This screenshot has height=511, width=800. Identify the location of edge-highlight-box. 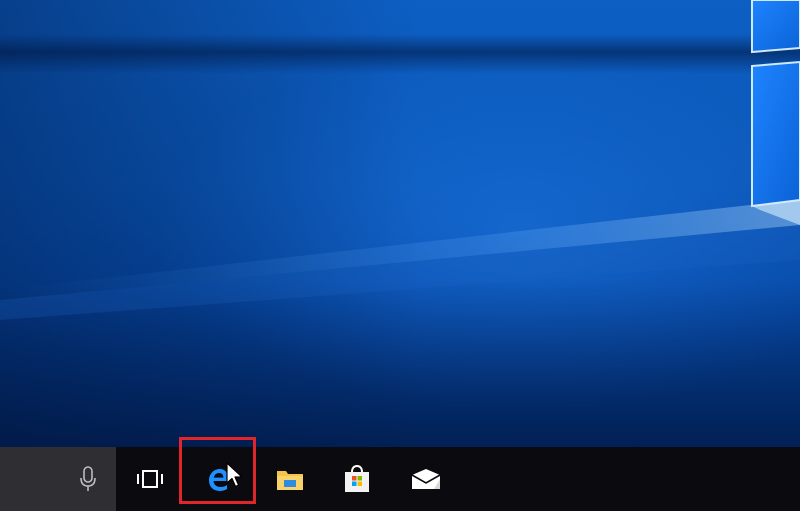
(217, 470).